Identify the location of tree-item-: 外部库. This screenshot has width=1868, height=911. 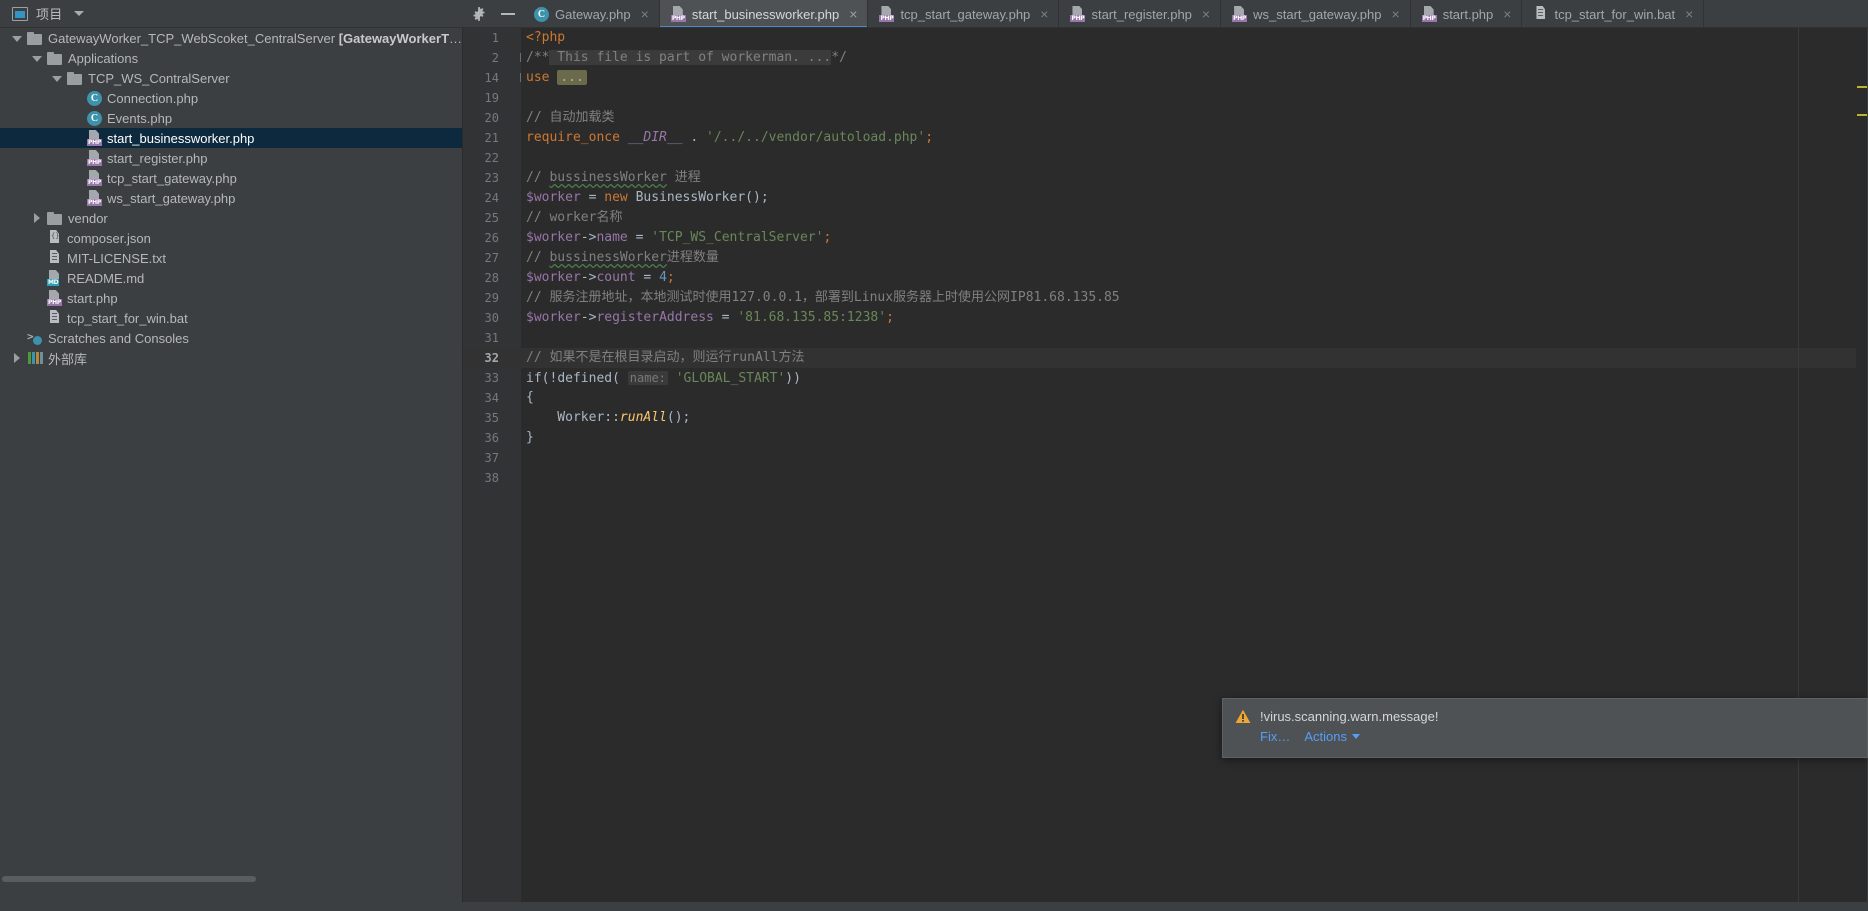
(231, 358).